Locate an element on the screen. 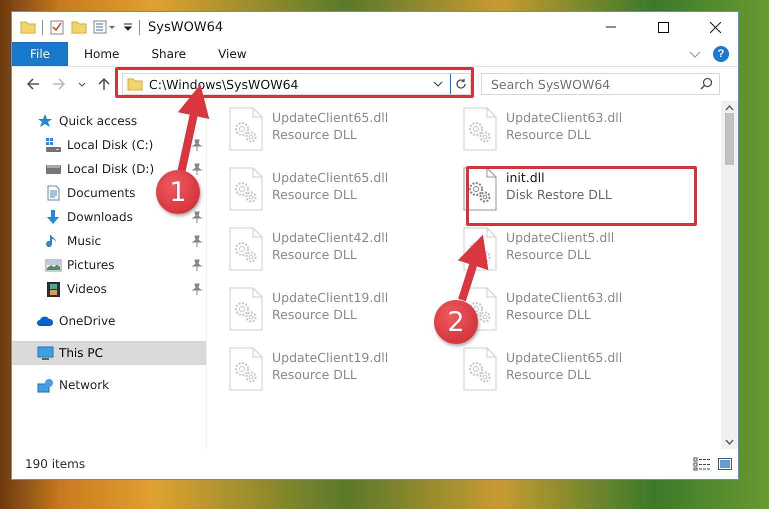 The height and width of the screenshot is (509, 769). navigation-item: This PC is located at coordinates (81, 353).